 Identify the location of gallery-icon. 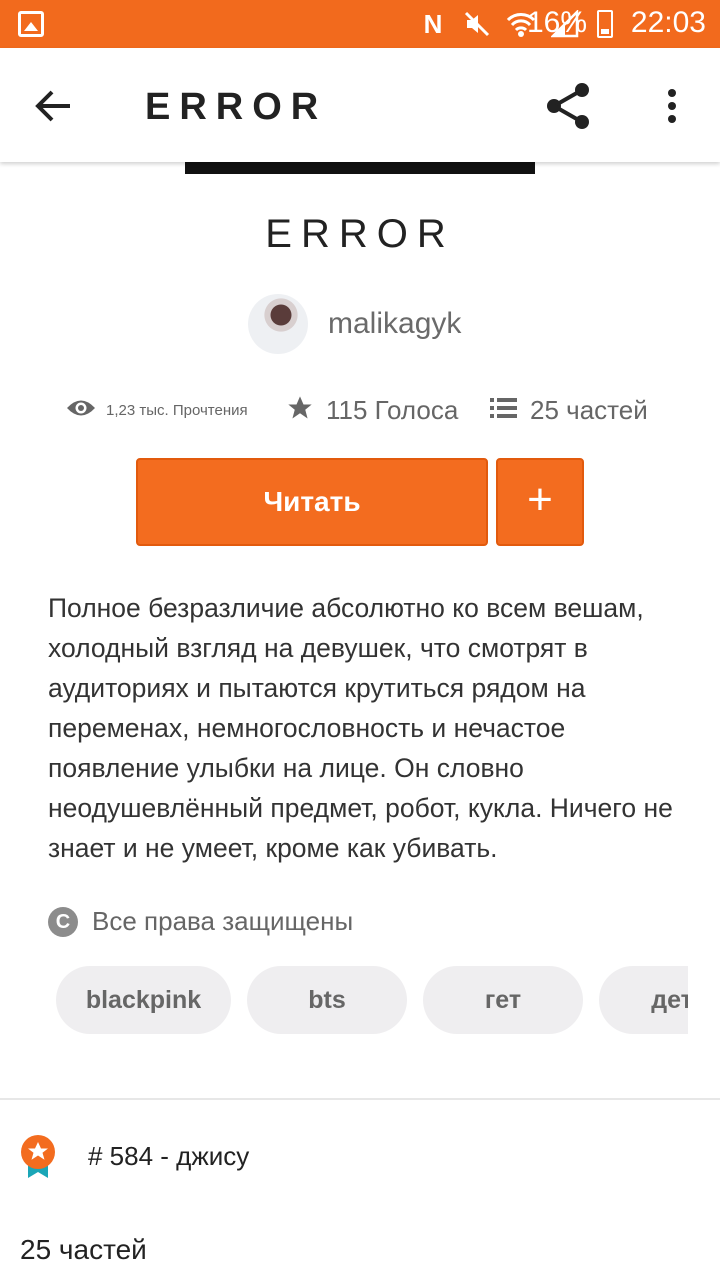
(31, 24).